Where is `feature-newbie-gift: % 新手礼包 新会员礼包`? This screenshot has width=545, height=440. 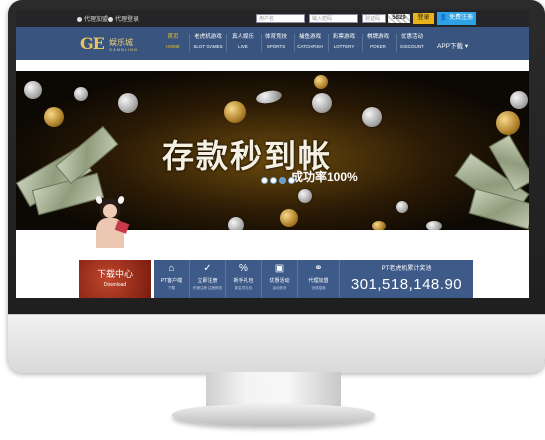 feature-newbie-gift: % 新手礼包 新会员礼包 is located at coordinates (244, 279).